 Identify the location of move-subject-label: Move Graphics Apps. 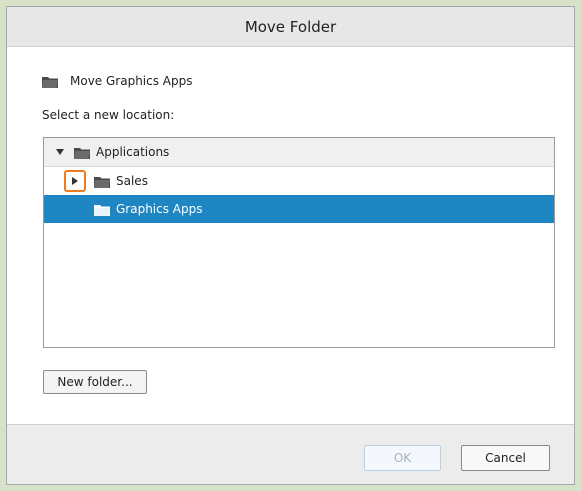
(131, 81).